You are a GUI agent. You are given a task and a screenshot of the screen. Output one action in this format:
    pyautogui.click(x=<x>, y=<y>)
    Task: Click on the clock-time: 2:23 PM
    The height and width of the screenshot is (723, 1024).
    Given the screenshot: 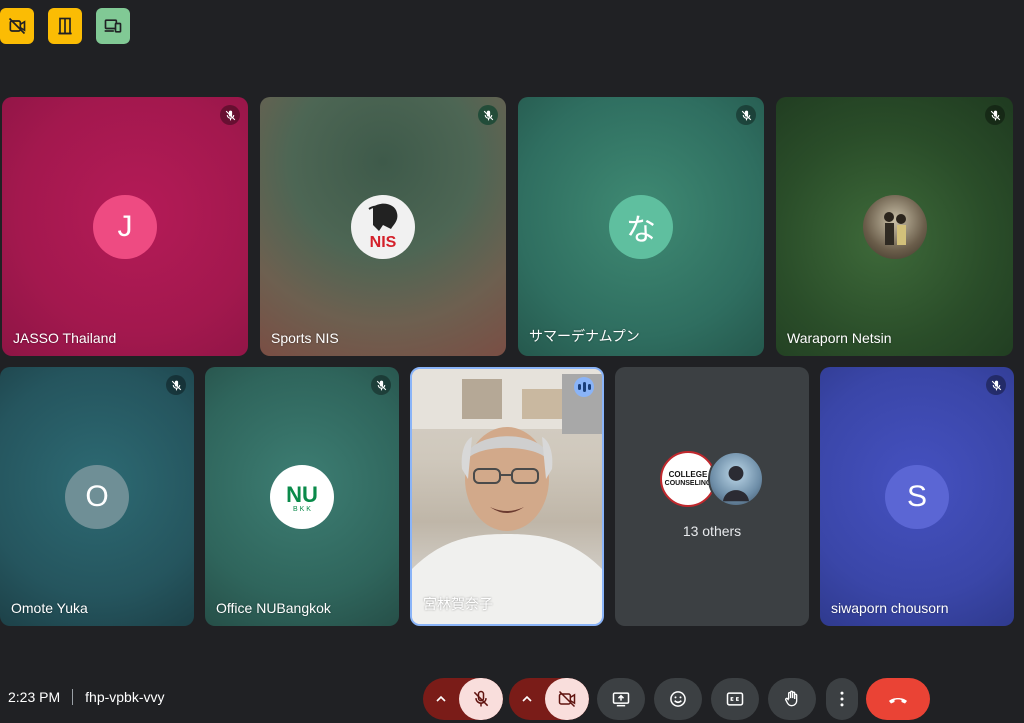 What is the action you would take?
    pyautogui.click(x=34, y=697)
    